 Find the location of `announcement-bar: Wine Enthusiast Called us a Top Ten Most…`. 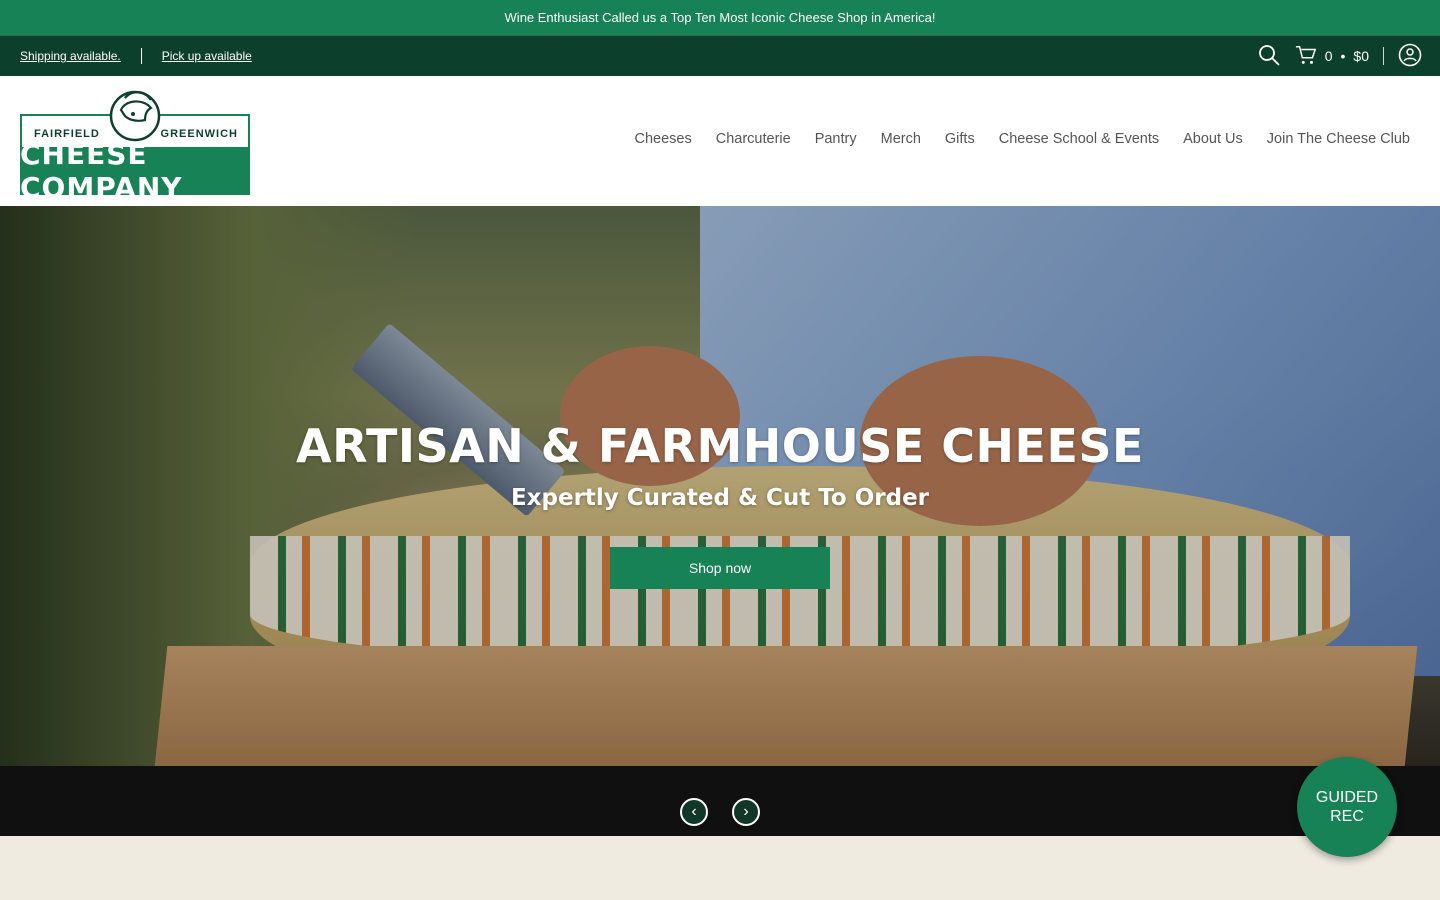

announcement-bar: Wine Enthusiast Called us a Top Ten Most… is located at coordinates (720, 17).